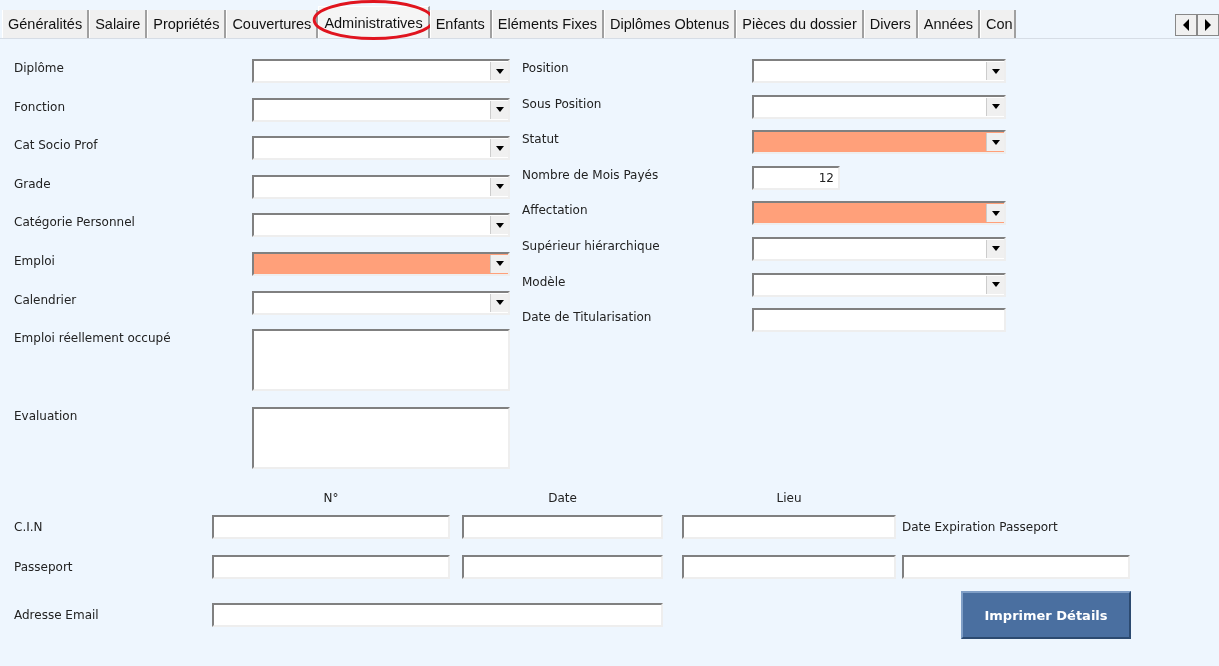 Image resolution: width=1219 pixels, height=666 pixels. What do you see at coordinates (187, 24) in the screenshot?
I see `tab: Propriétés` at bounding box center [187, 24].